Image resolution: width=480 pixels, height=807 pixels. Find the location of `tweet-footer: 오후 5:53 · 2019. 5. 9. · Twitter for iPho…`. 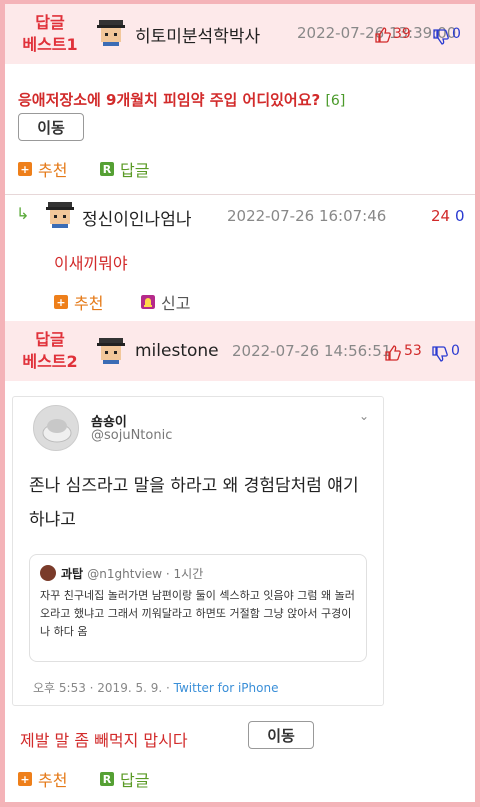

tweet-footer: 오후 5:53 · 2019. 5. 9. · Twitter for iPho… is located at coordinates (155, 687).